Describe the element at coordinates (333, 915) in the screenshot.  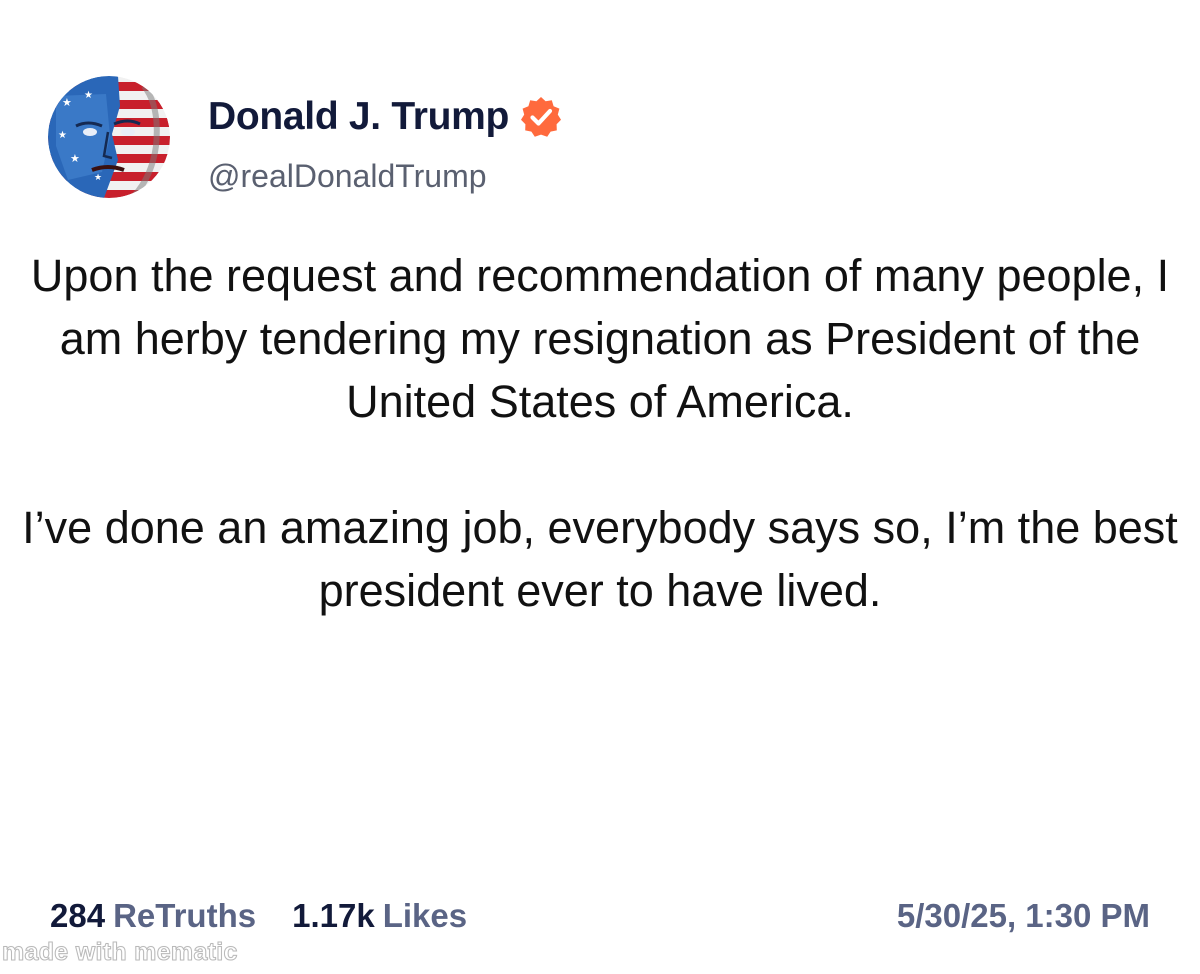
I see `likes-count: 1.17k` at that location.